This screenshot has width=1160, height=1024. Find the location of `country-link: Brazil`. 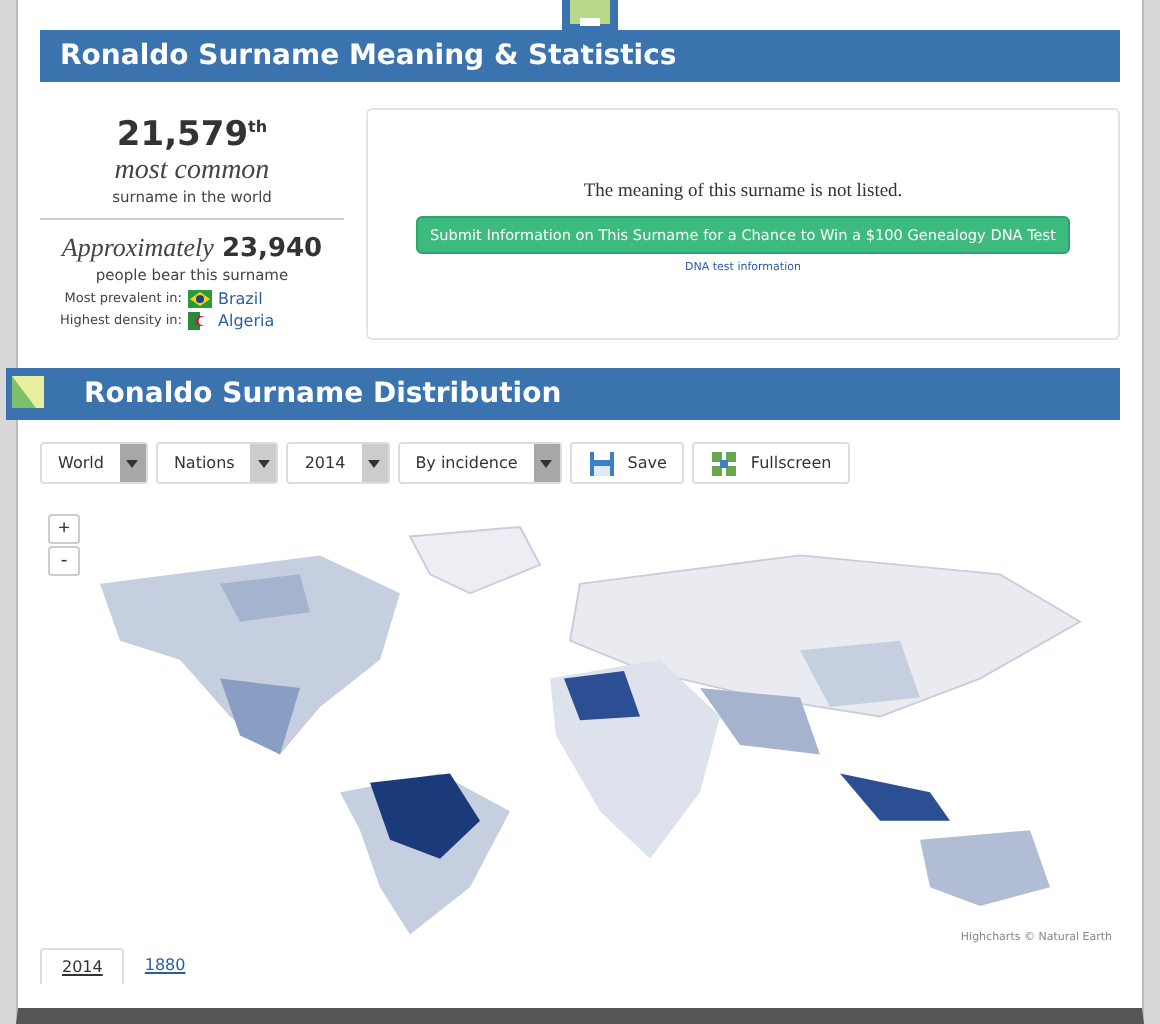

country-link: Brazil is located at coordinates (240, 298).